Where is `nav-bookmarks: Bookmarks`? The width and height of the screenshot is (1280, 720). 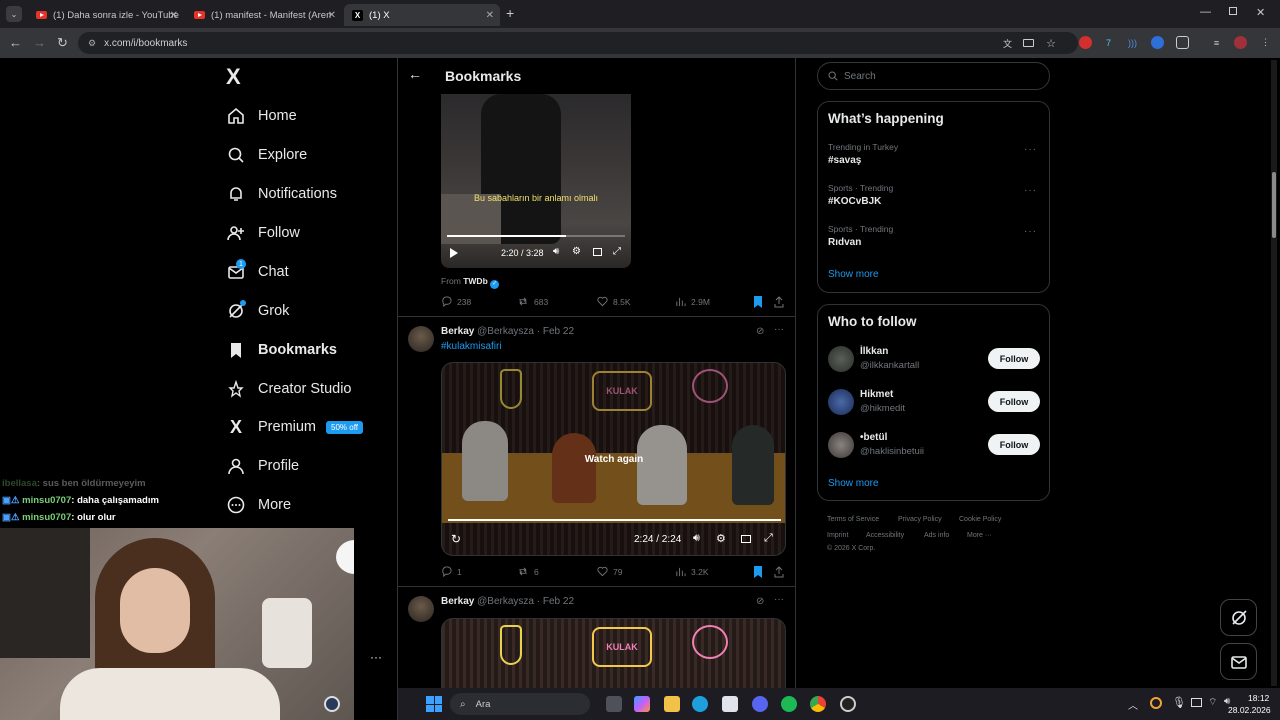
nav-bookmarks: Bookmarks is located at coordinates (281, 350).